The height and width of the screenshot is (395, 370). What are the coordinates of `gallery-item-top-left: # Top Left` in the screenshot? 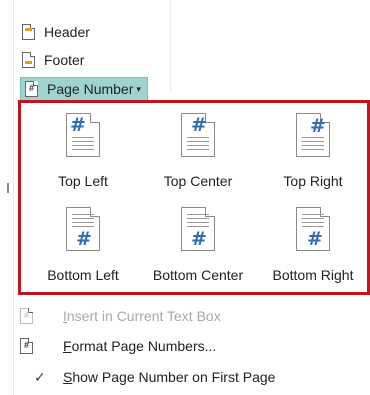 It's located at (83, 158).